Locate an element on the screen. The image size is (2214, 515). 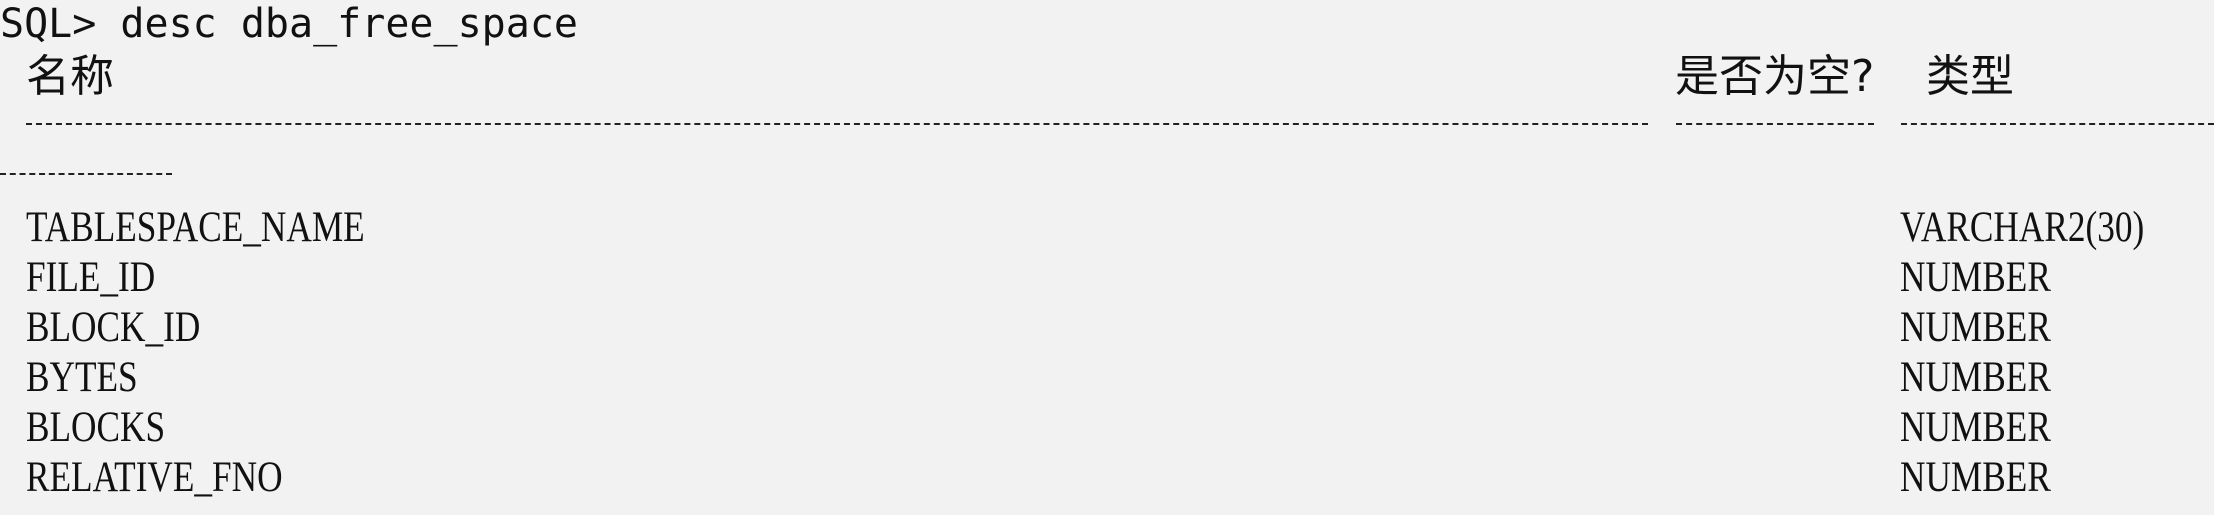
row-name: FILE_ID is located at coordinates (91, 277).